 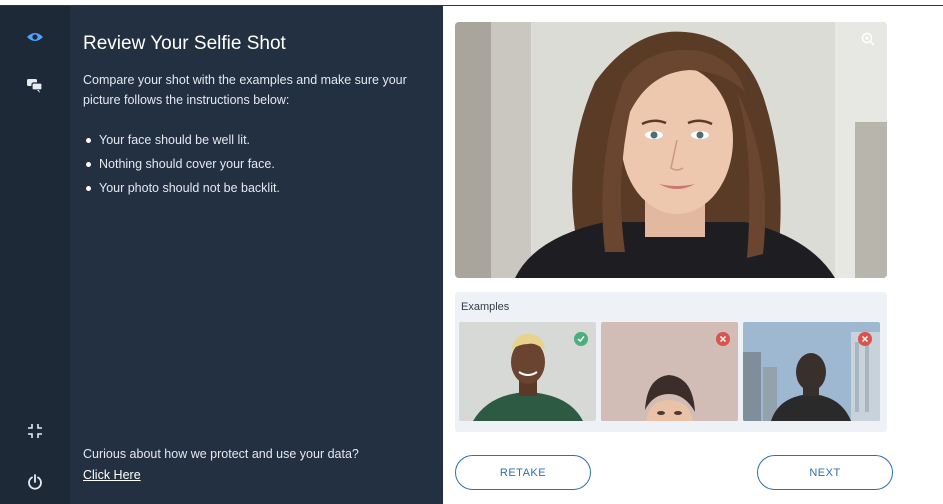 I want to click on example-good, so click(x=527, y=371).